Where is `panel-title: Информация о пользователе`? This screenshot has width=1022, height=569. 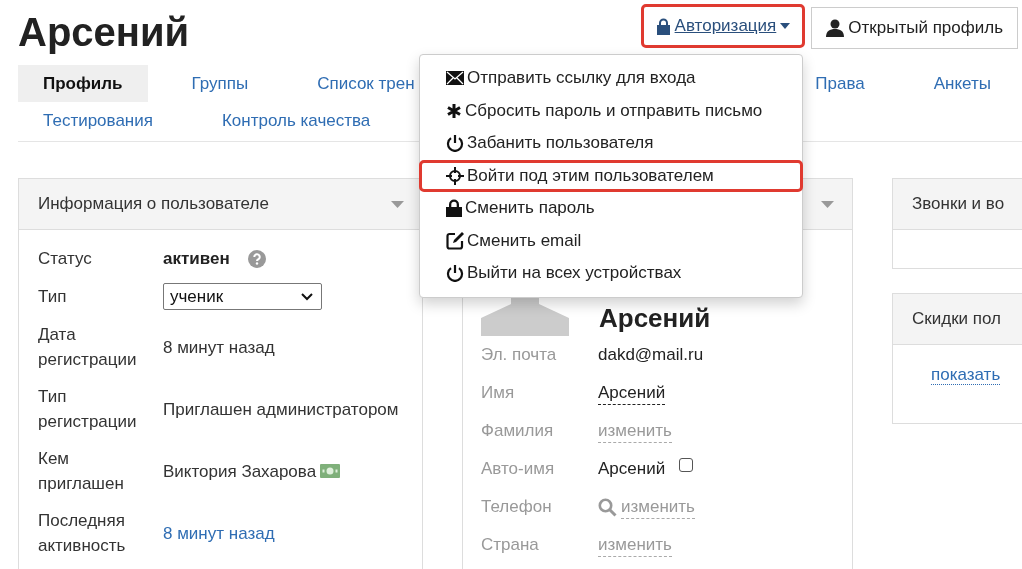
panel-title: Информация о пользователе is located at coordinates (153, 204).